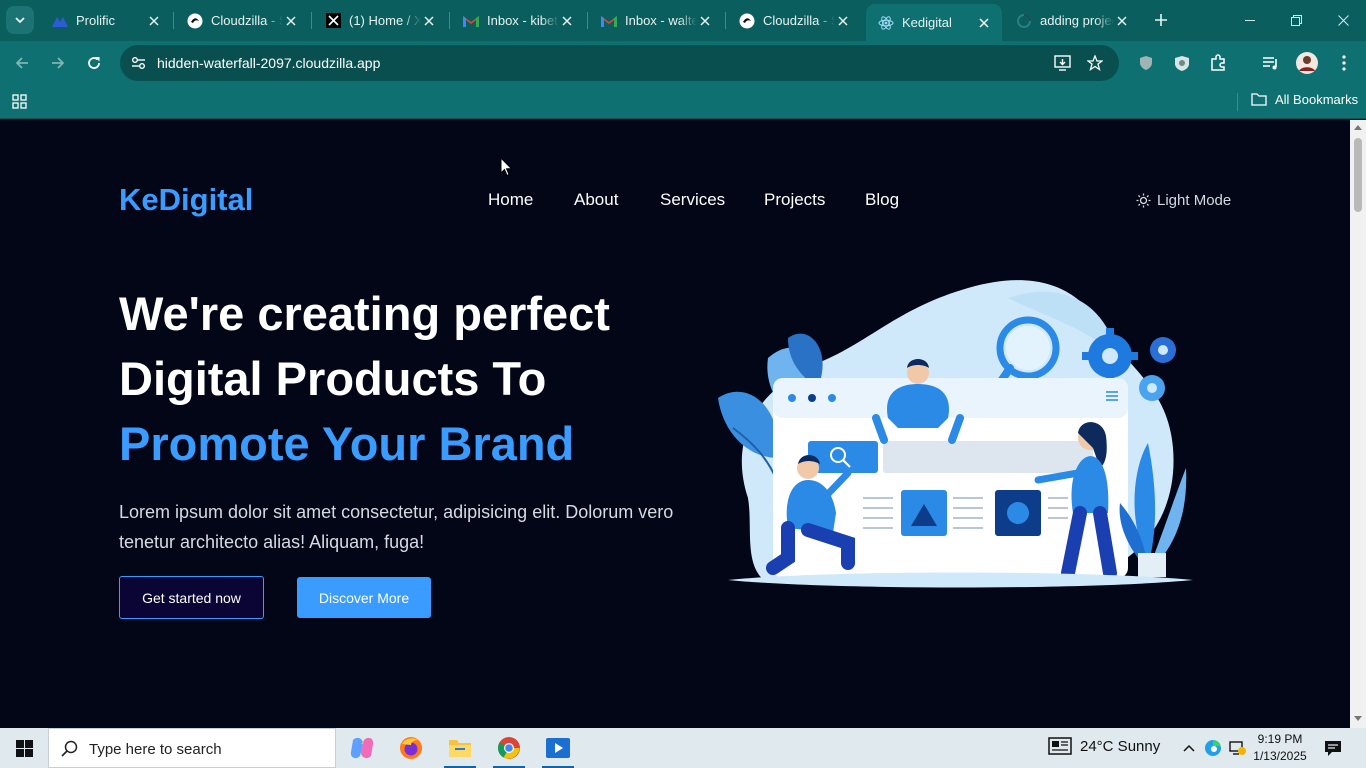  Describe the element at coordinates (1280, 748) in the screenshot. I see `system-clock: 9:19 PM 1/13/2025` at that location.